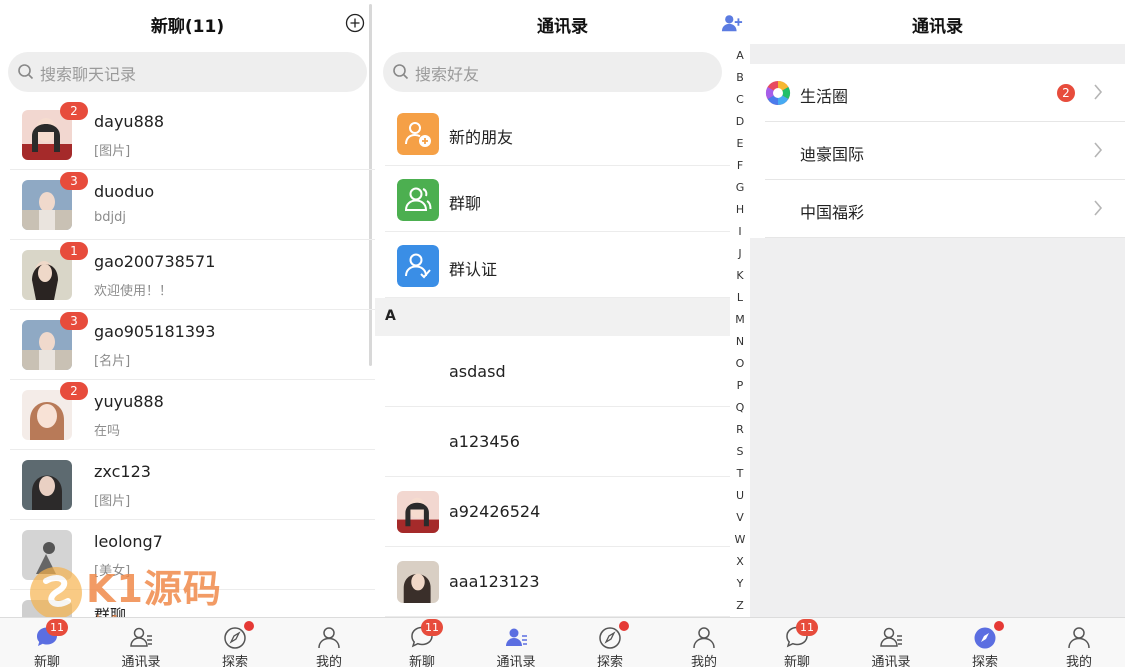 The height and width of the screenshot is (667, 1125). Describe the element at coordinates (26, 72) in the screenshot. I see `search-icon` at that location.